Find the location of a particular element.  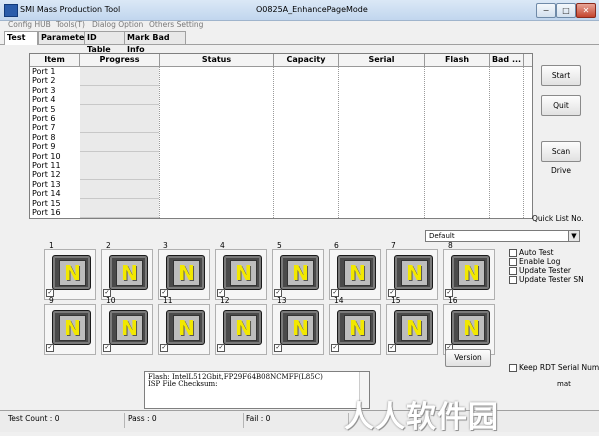

table-row-label: Port 6 is located at coordinates (44, 118).